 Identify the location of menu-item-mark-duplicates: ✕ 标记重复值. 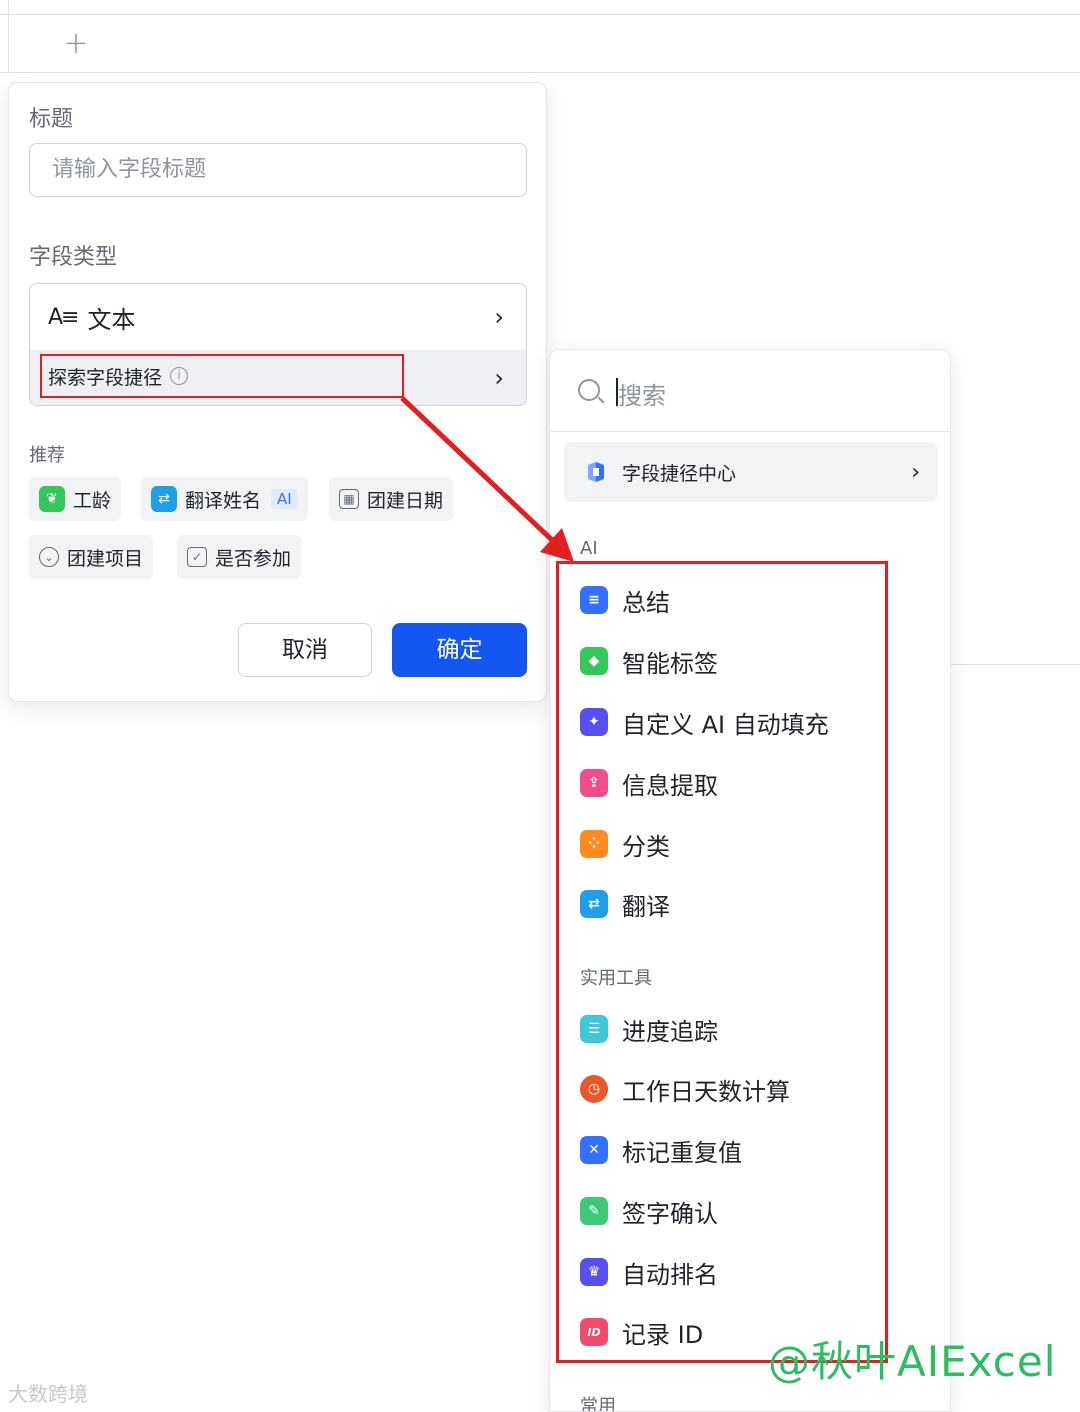
(661, 1150).